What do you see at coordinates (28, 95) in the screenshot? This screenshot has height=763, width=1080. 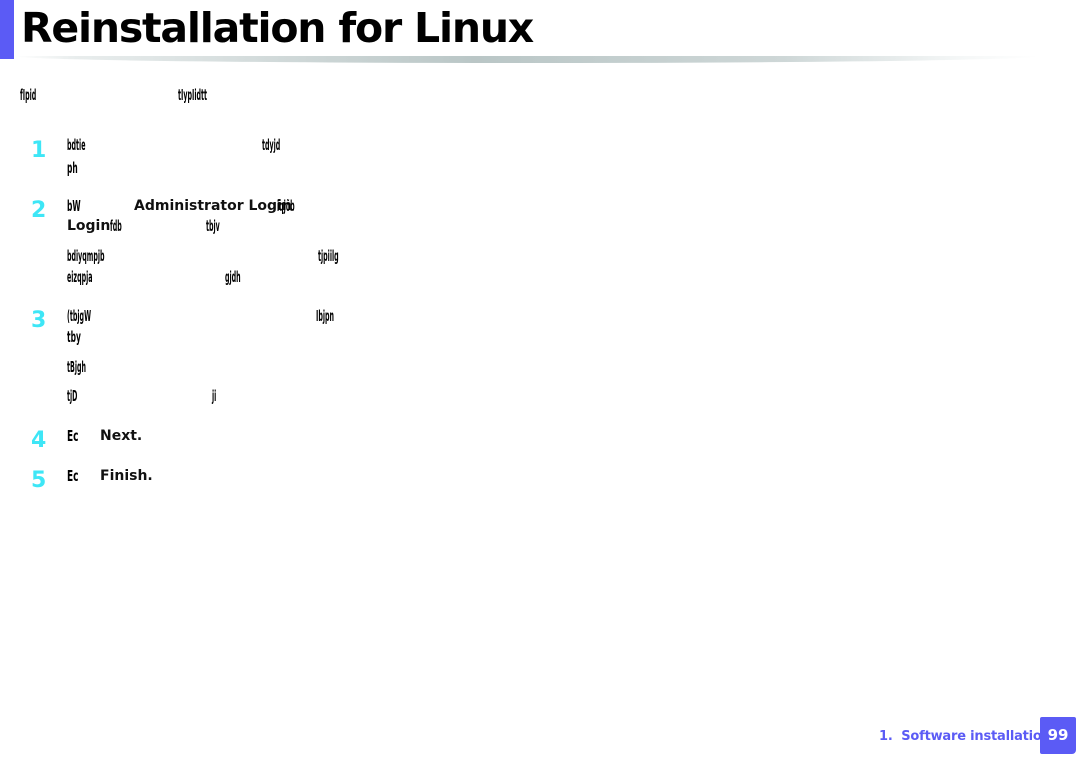 I see `intro-text-fragment: fIpid` at bounding box center [28, 95].